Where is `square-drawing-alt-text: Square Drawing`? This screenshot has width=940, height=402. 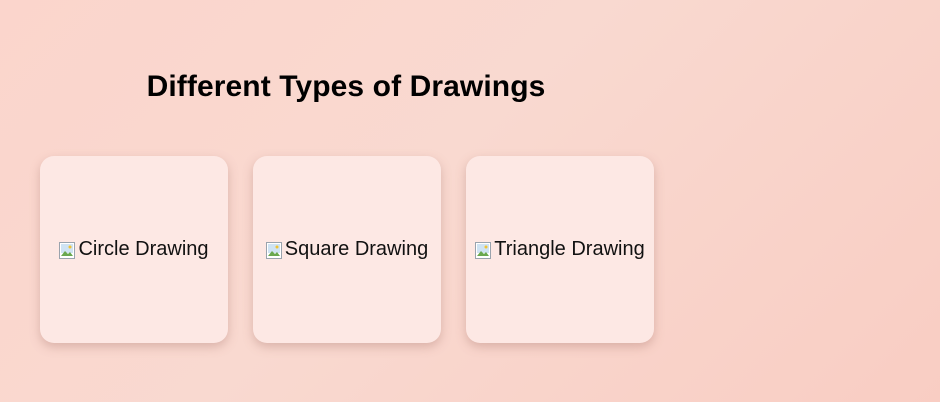
square-drawing-alt-text: Square Drawing is located at coordinates (356, 249).